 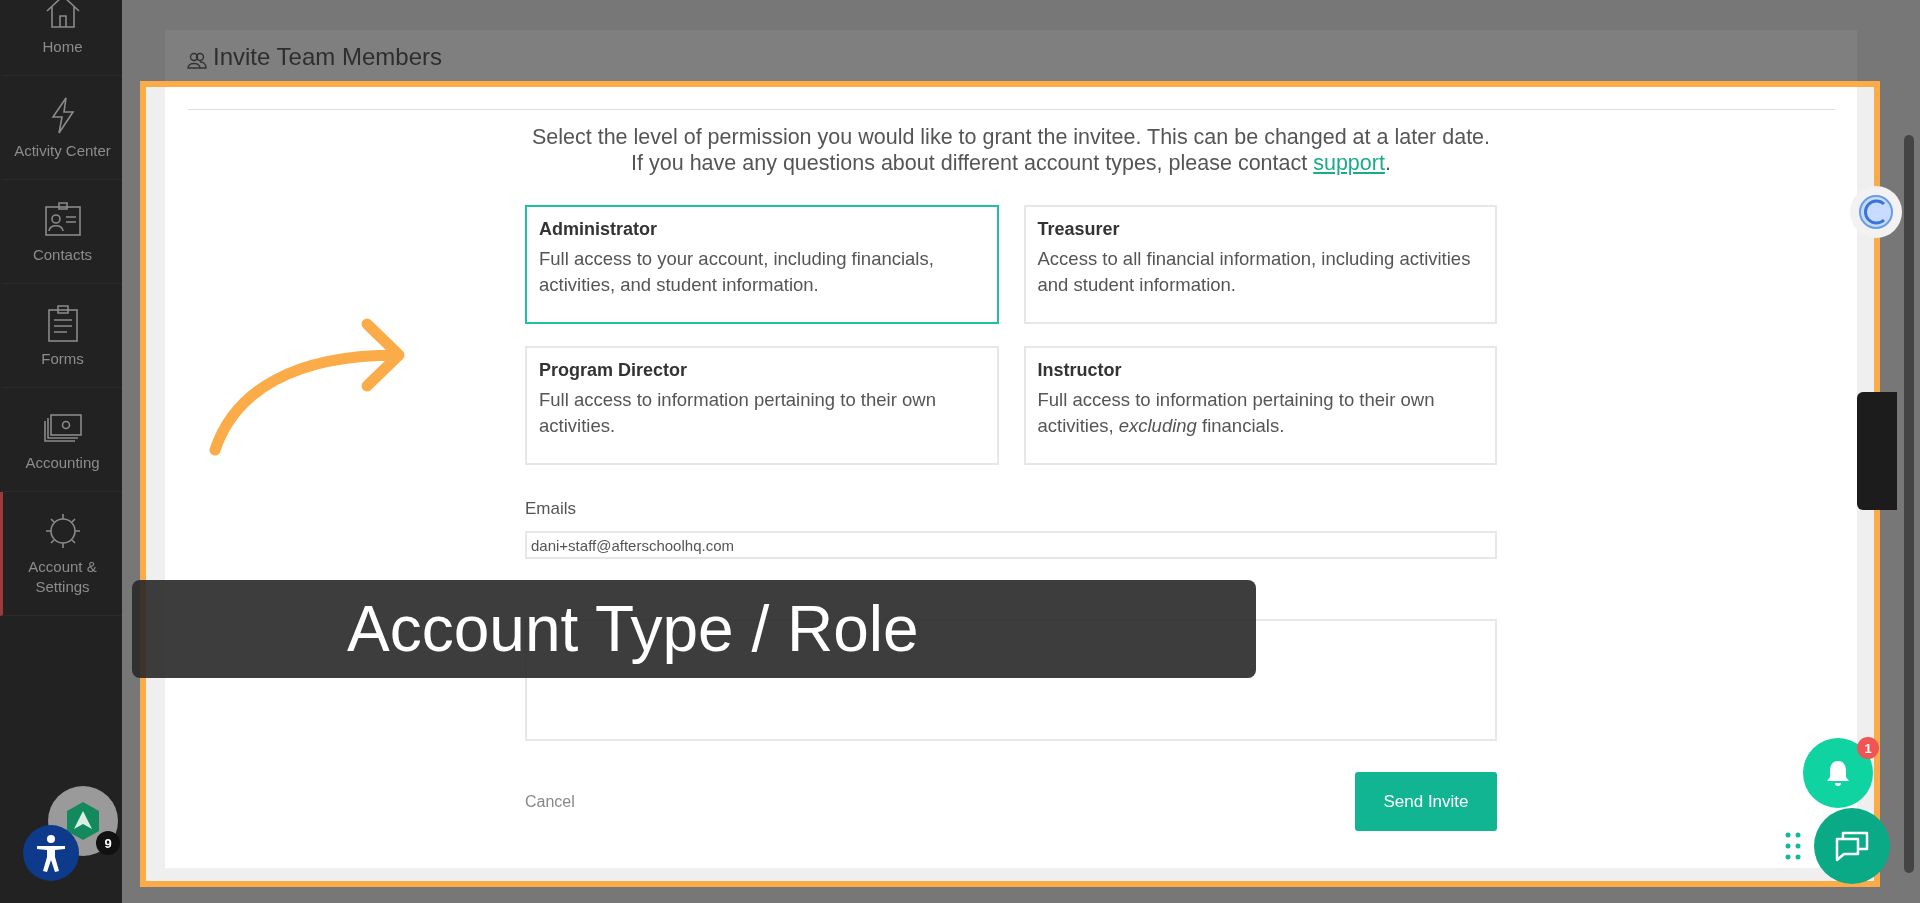 What do you see at coordinates (1852, 846) in the screenshot?
I see `chat-icon` at bounding box center [1852, 846].